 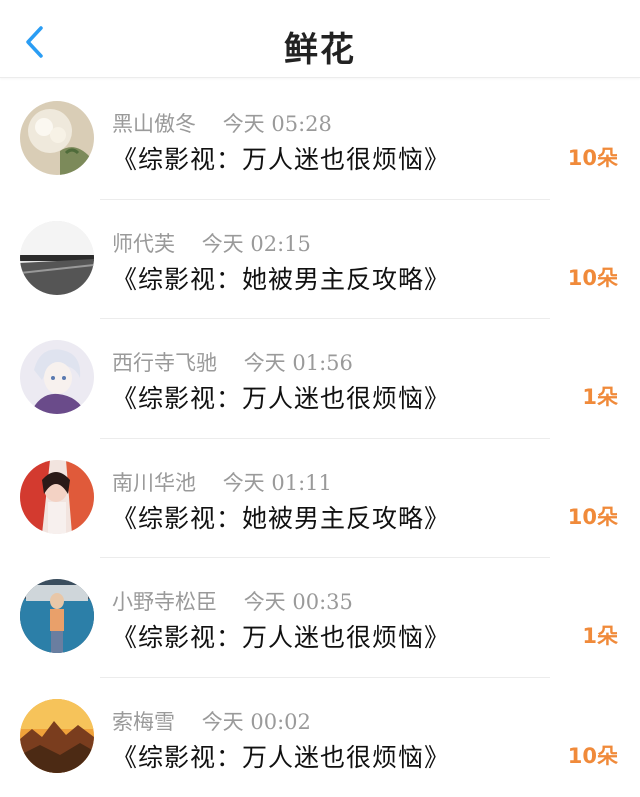 What do you see at coordinates (256, 722) in the screenshot?
I see `timestamp: 今天 00:02` at bounding box center [256, 722].